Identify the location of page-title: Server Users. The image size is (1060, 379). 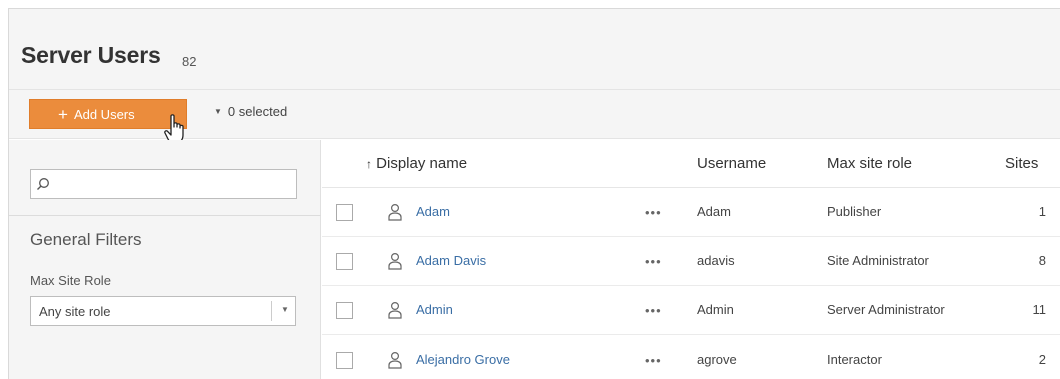
(91, 55).